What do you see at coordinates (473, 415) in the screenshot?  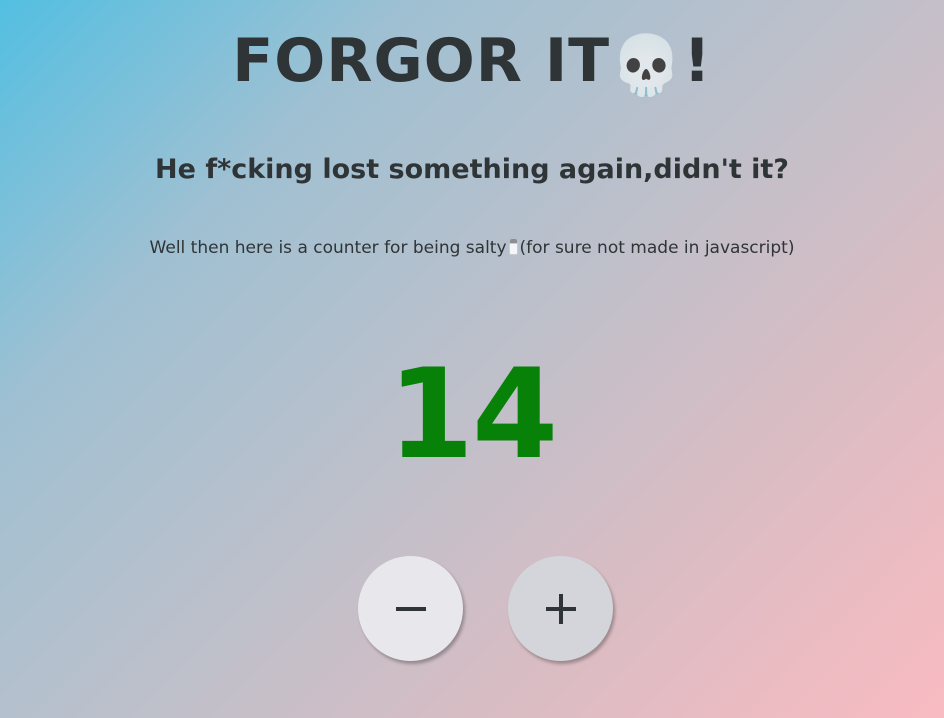 I see `counter-value: 14` at bounding box center [473, 415].